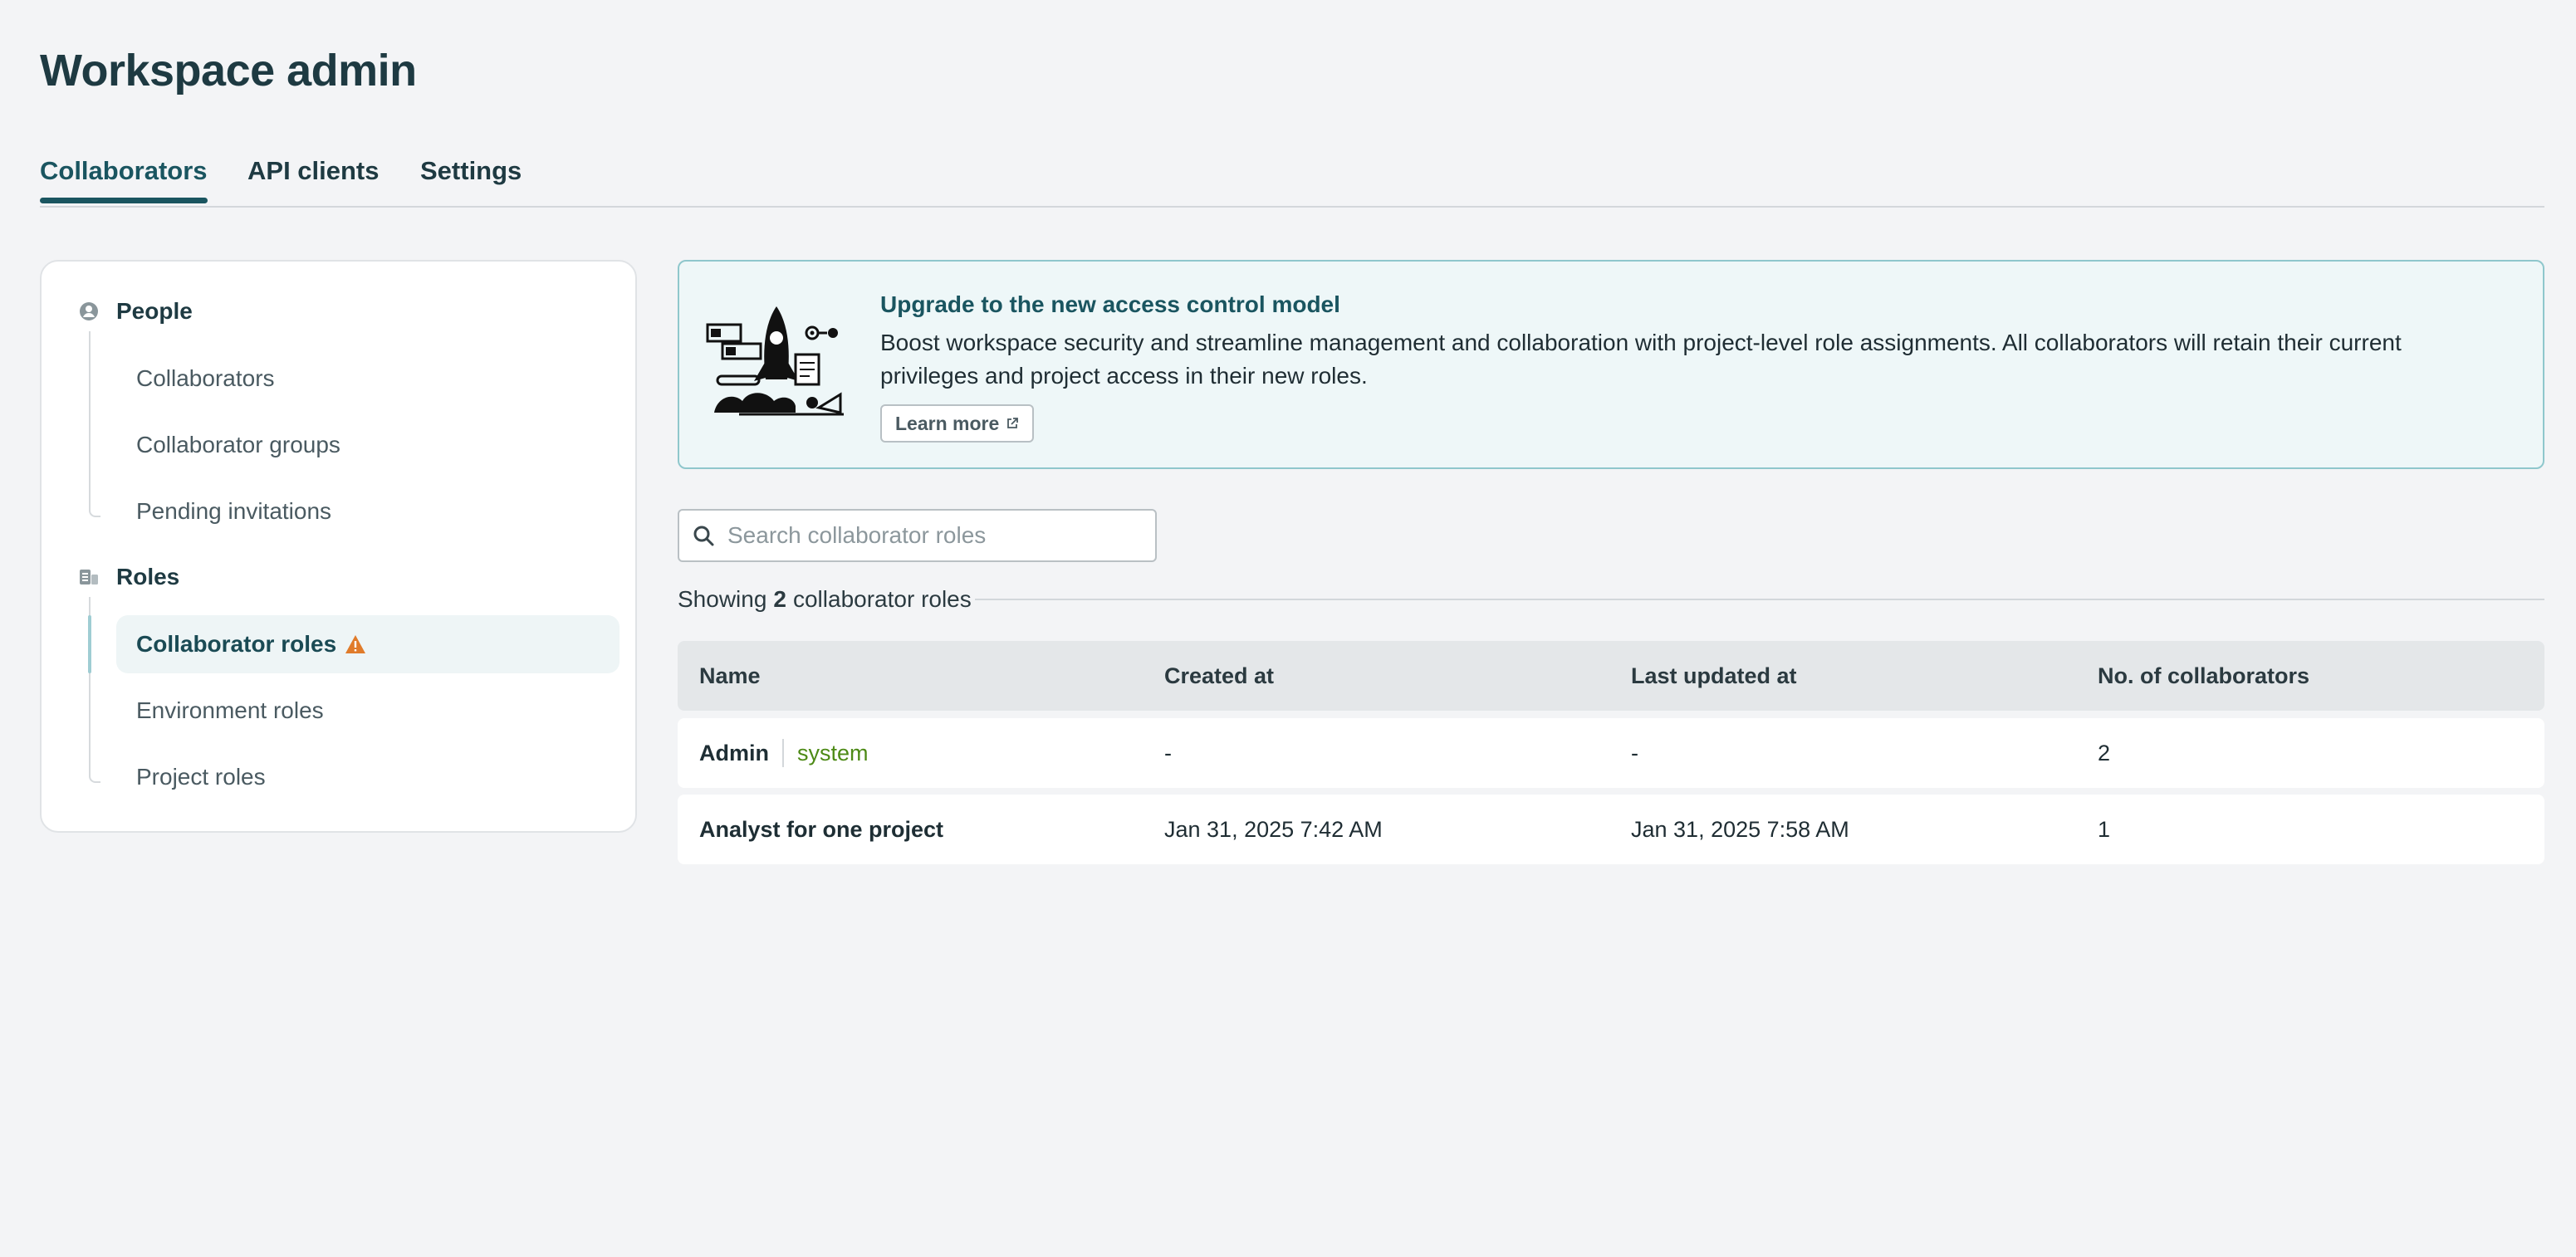 The width and height of the screenshot is (2576, 1257). I want to click on tab-settings: Settings, so click(471, 178).